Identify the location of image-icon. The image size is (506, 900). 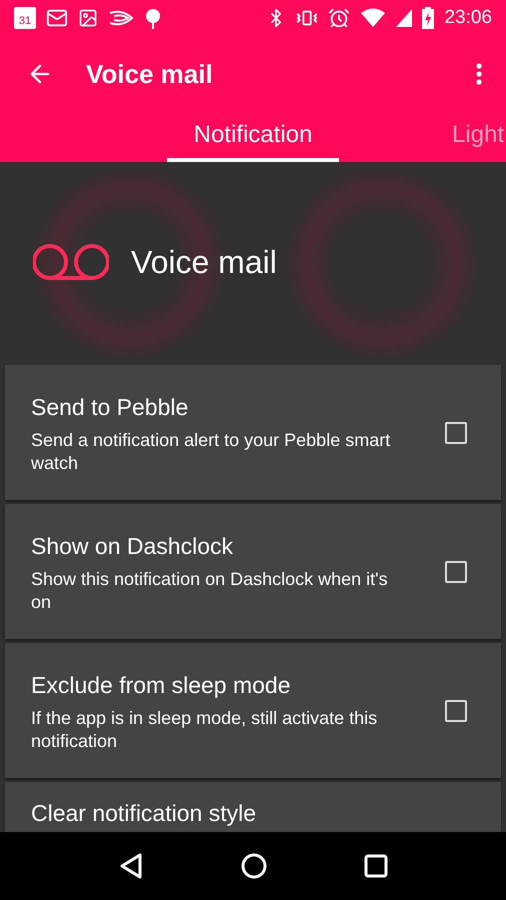
(88, 18).